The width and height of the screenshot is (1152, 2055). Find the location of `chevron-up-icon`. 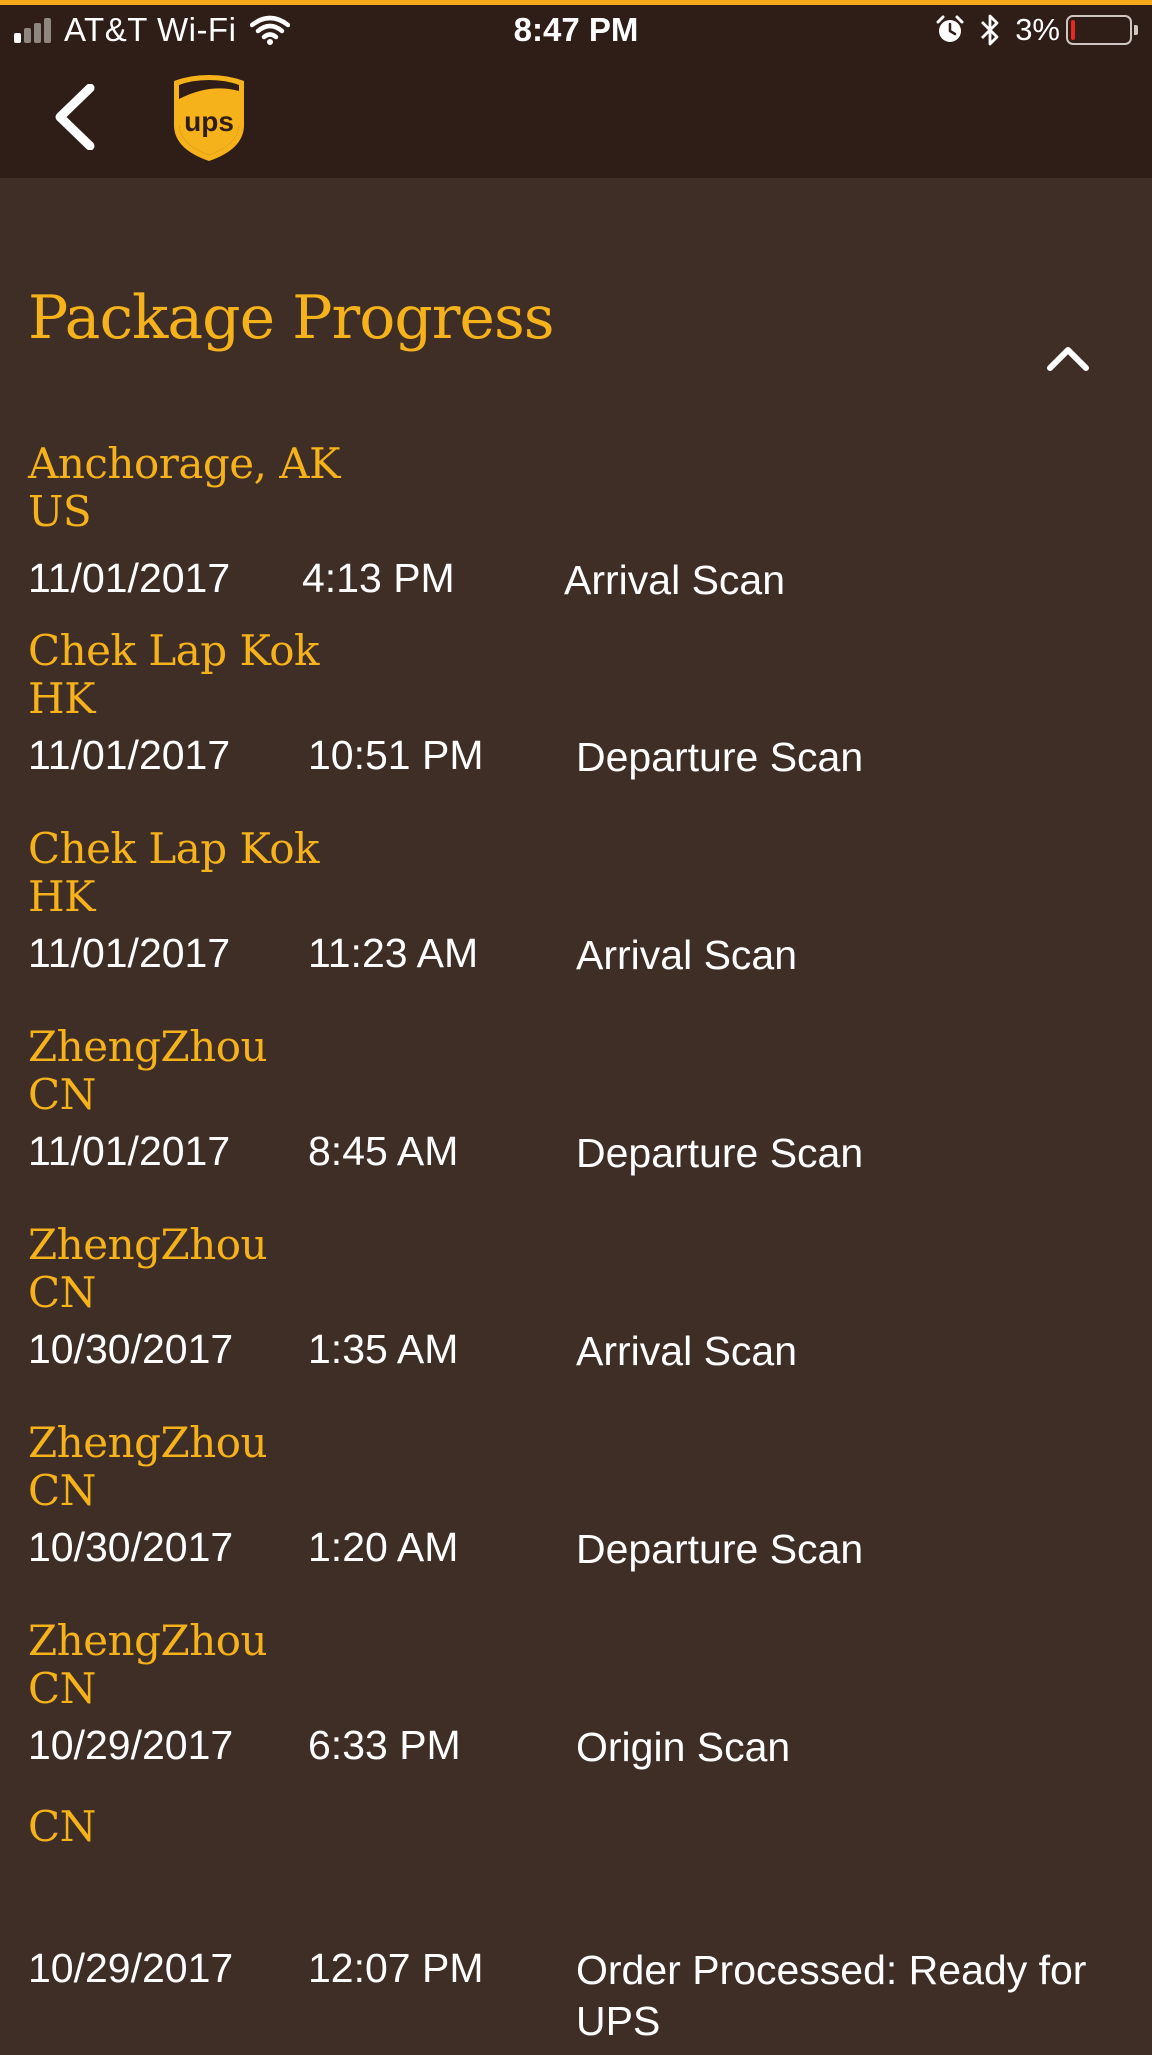

chevron-up-icon is located at coordinates (1068, 359).